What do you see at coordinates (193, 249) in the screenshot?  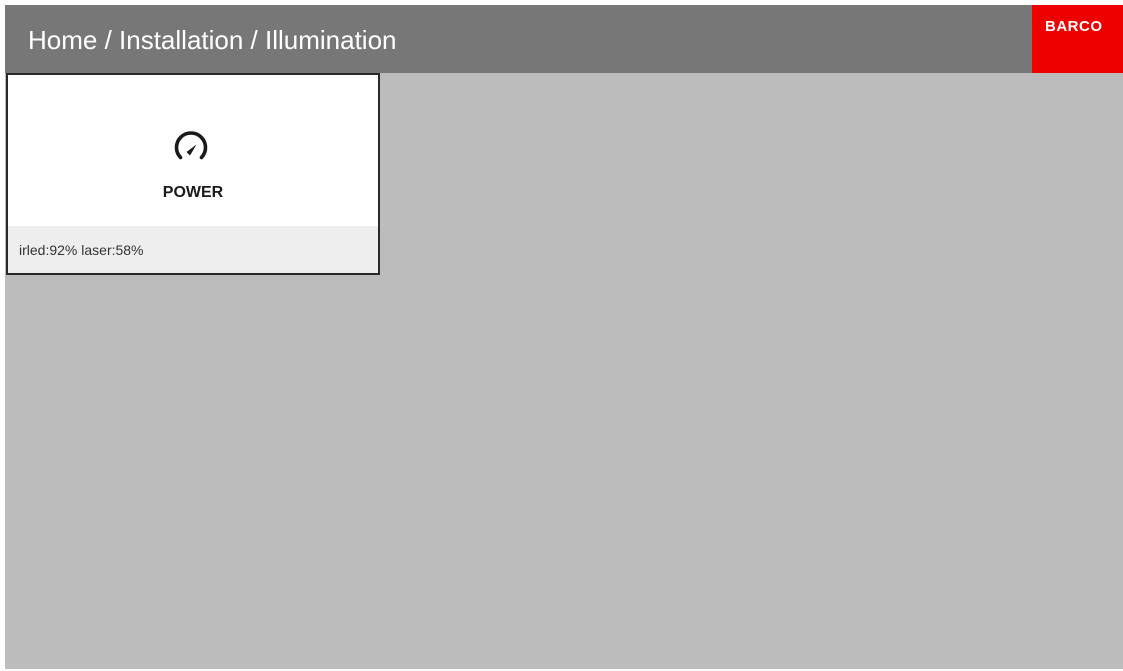 I see `tile-footer: irled:92% laser:58%` at bounding box center [193, 249].